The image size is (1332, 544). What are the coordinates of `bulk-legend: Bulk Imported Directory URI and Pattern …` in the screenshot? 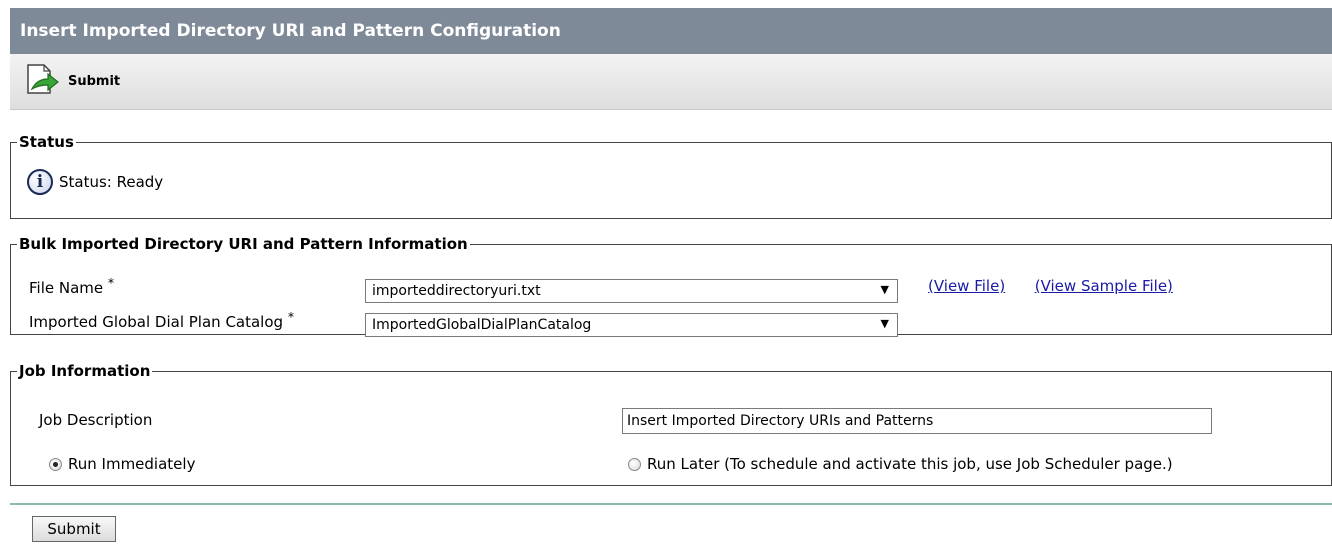 It's located at (243, 244).